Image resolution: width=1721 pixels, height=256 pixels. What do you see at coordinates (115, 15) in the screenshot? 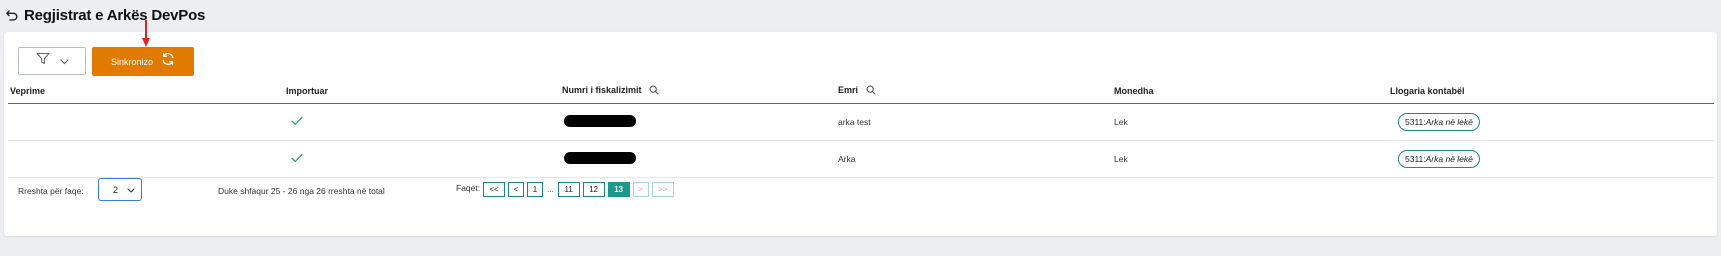
I see `page-title: Regjistrat e Arkës DevPos` at bounding box center [115, 15].